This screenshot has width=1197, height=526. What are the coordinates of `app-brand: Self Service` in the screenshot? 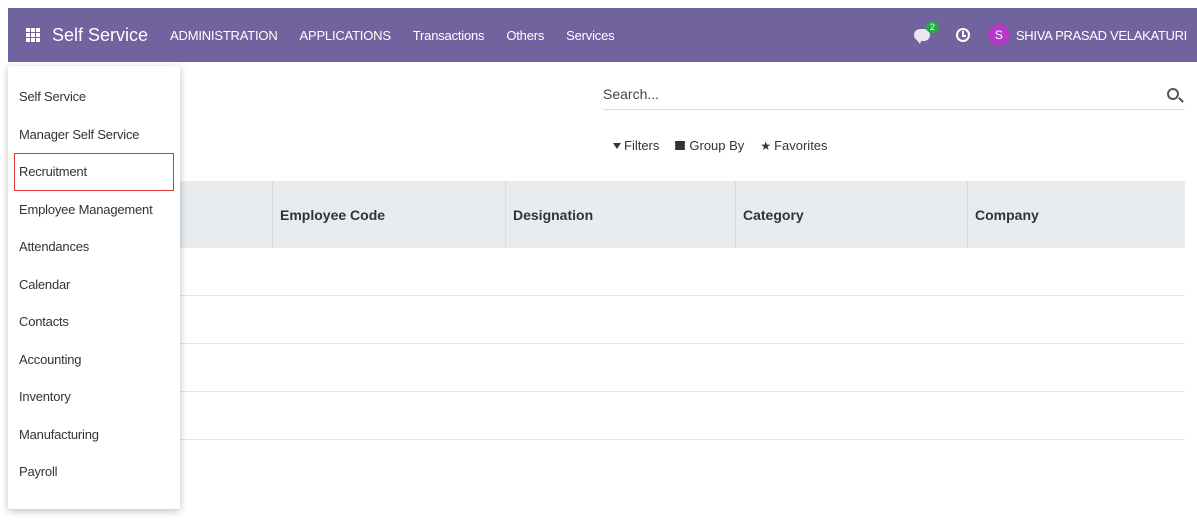 It's located at (100, 35).